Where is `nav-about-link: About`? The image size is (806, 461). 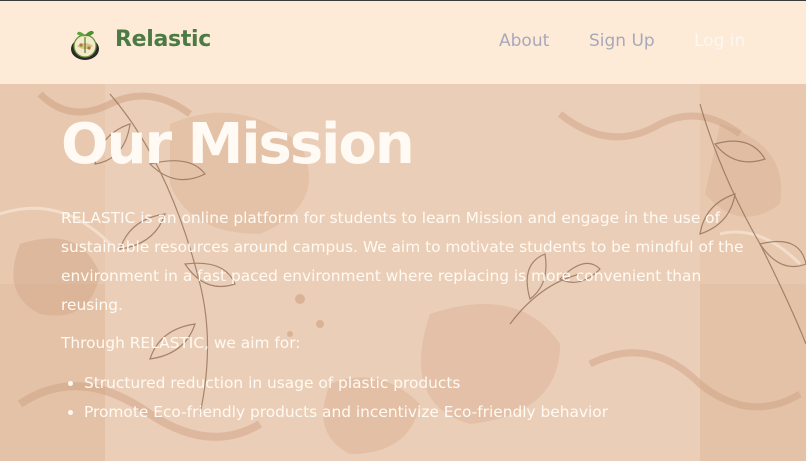
nav-about-link: About is located at coordinates (524, 41).